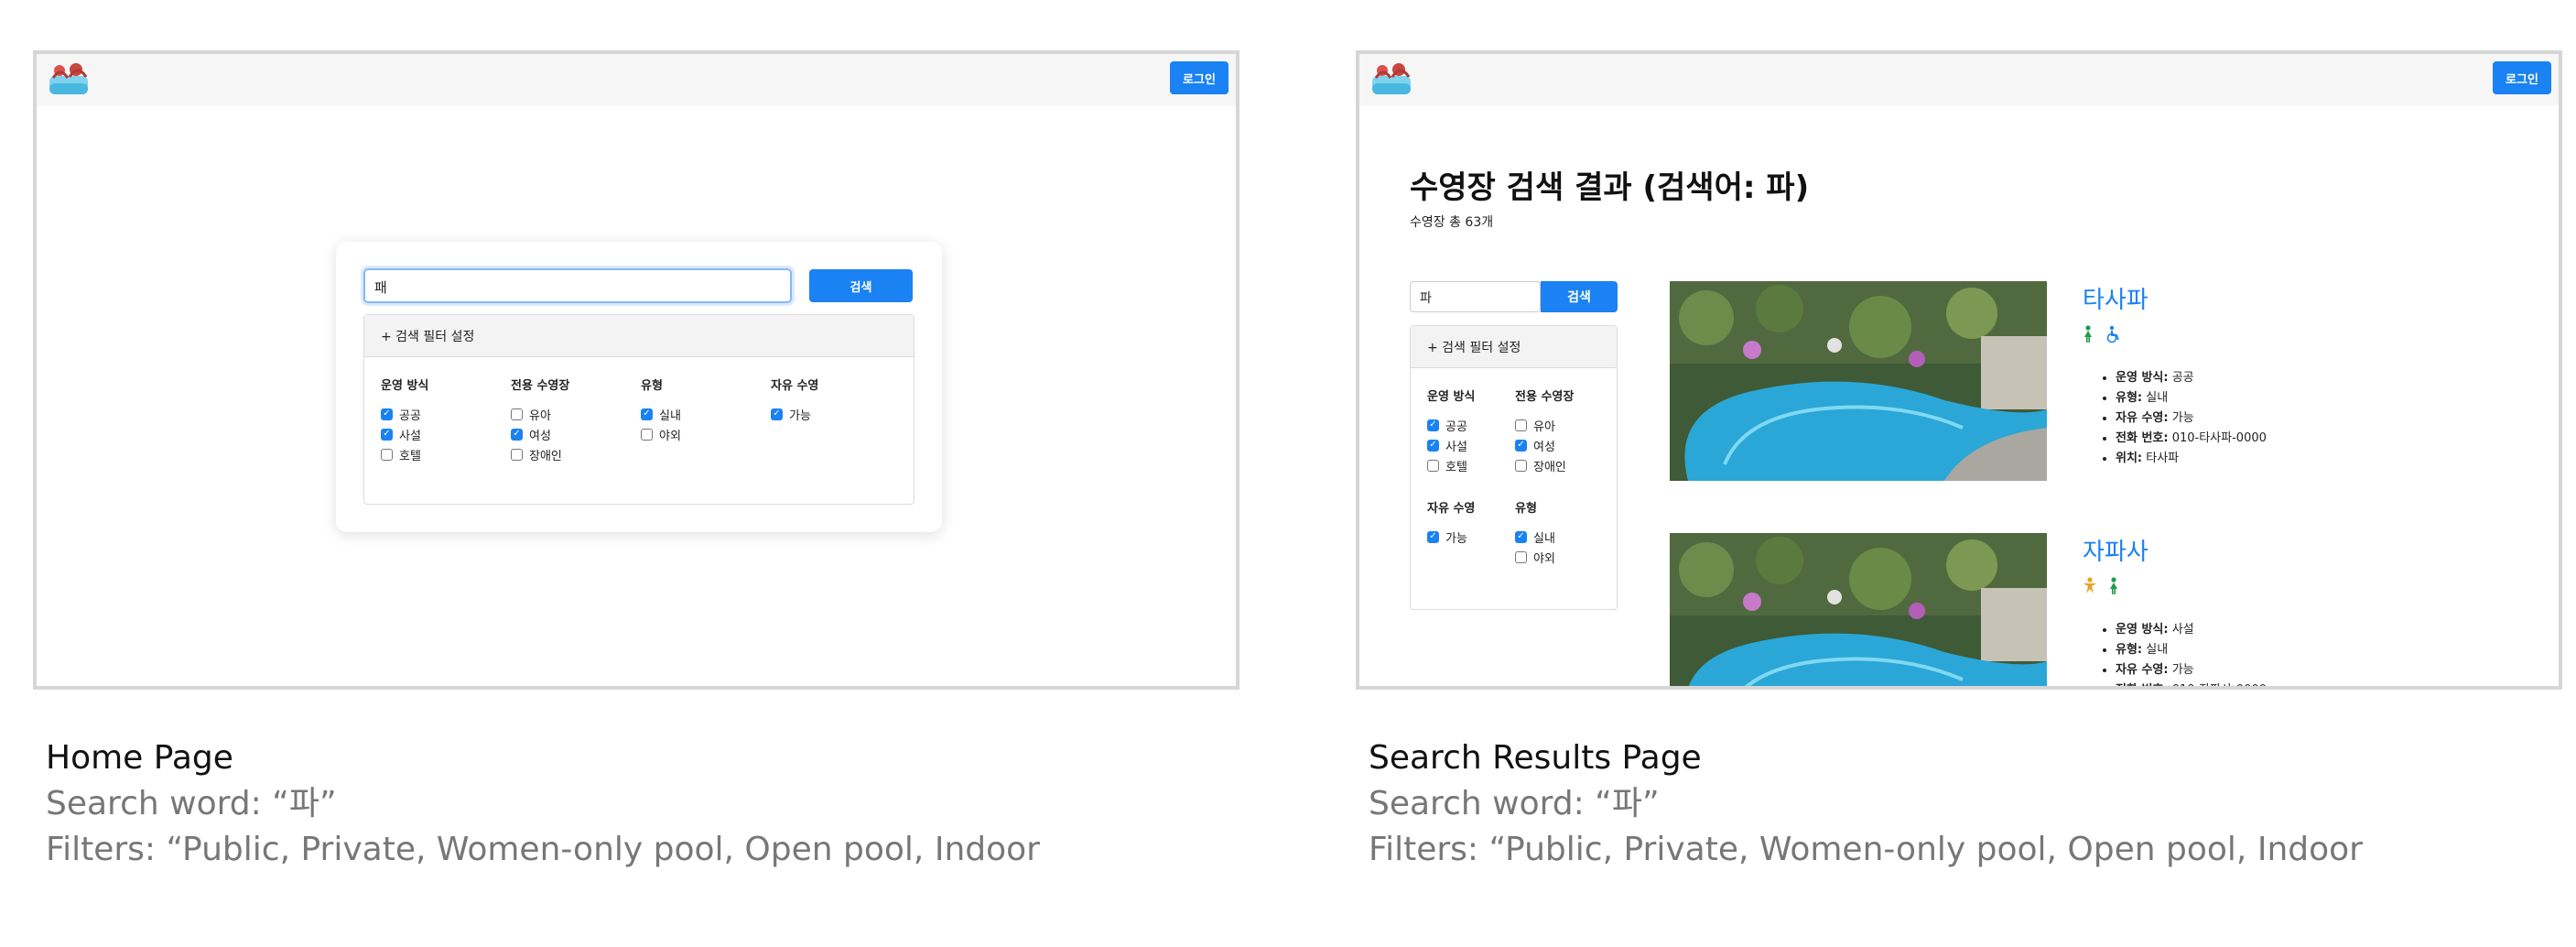  I want to click on filter-group: 운영 방식 ✓ 공공 ✓ 사설 호텔, so click(1451, 430).